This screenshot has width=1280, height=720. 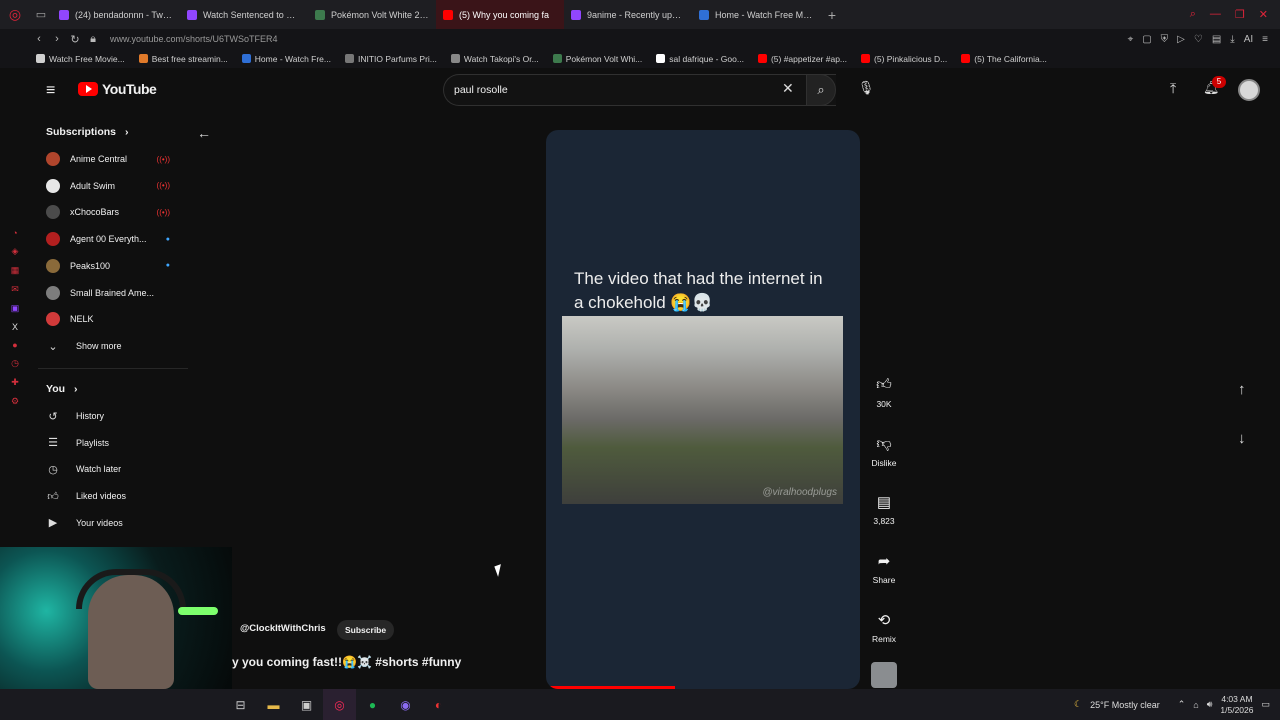 I want to click on network-icon: ⌂, so click(x=1195, y=705).